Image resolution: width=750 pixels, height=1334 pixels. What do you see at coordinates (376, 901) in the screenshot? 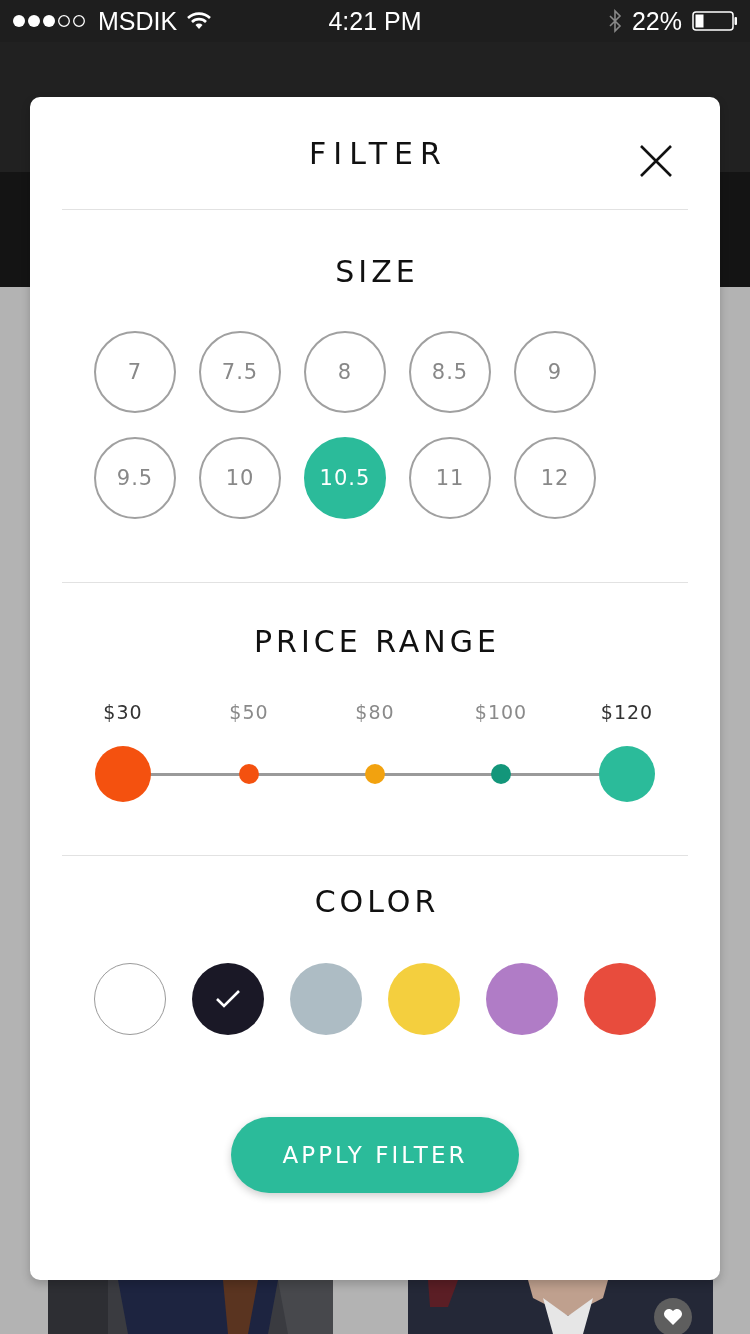
I see `section-heading: COLOR` at bounding box center [376, 901].